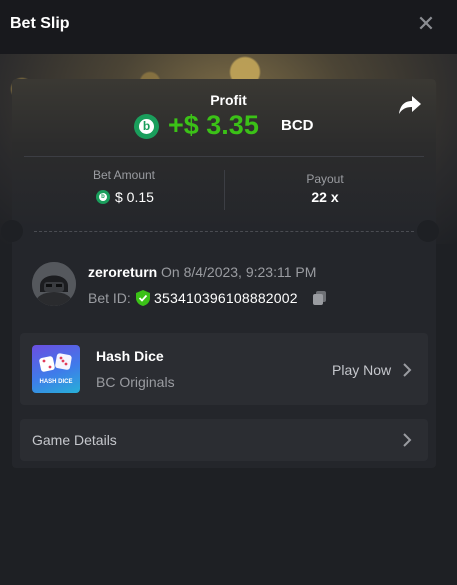 The height and width of the screenshot is (585, 457). I want to click on ticket-notch-left, so click(12, 231).